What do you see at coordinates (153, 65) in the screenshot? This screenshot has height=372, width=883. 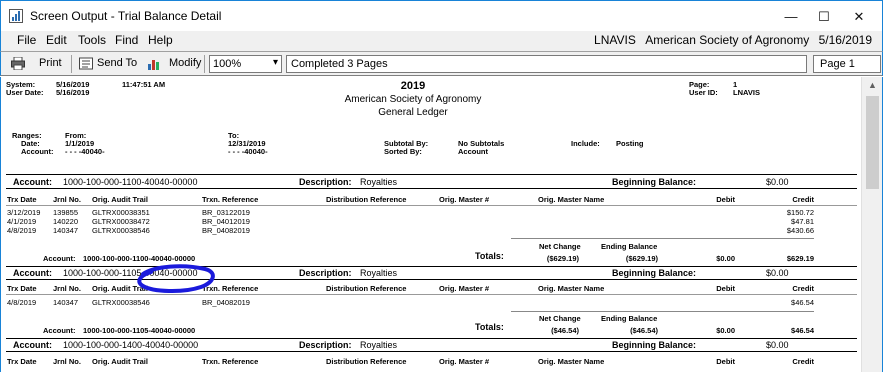 I see `modify-icon` at bounding box center [153, 65].